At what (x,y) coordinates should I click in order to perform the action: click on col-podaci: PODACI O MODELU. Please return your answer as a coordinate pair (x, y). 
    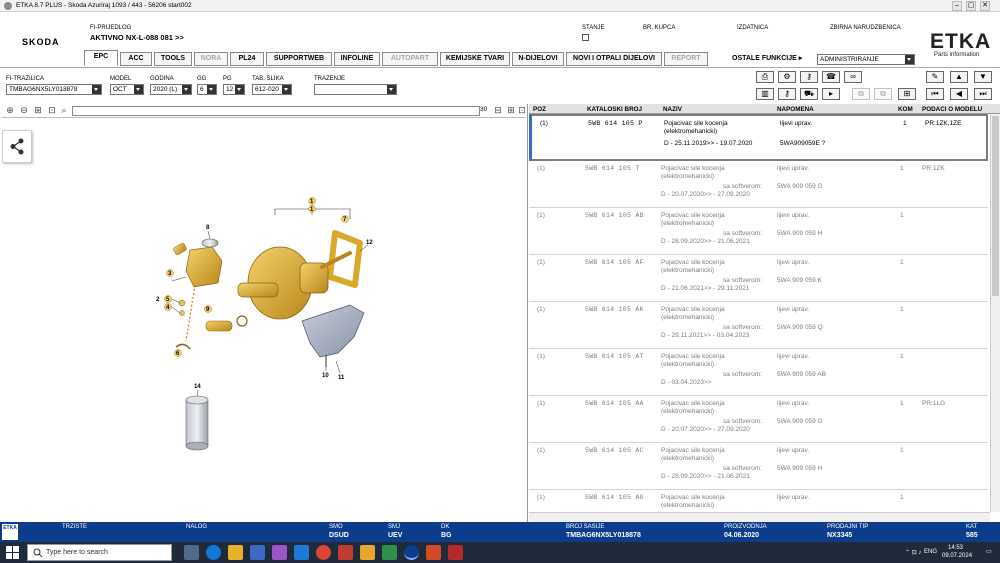
    Looking at the image, I should click on (952, 109).